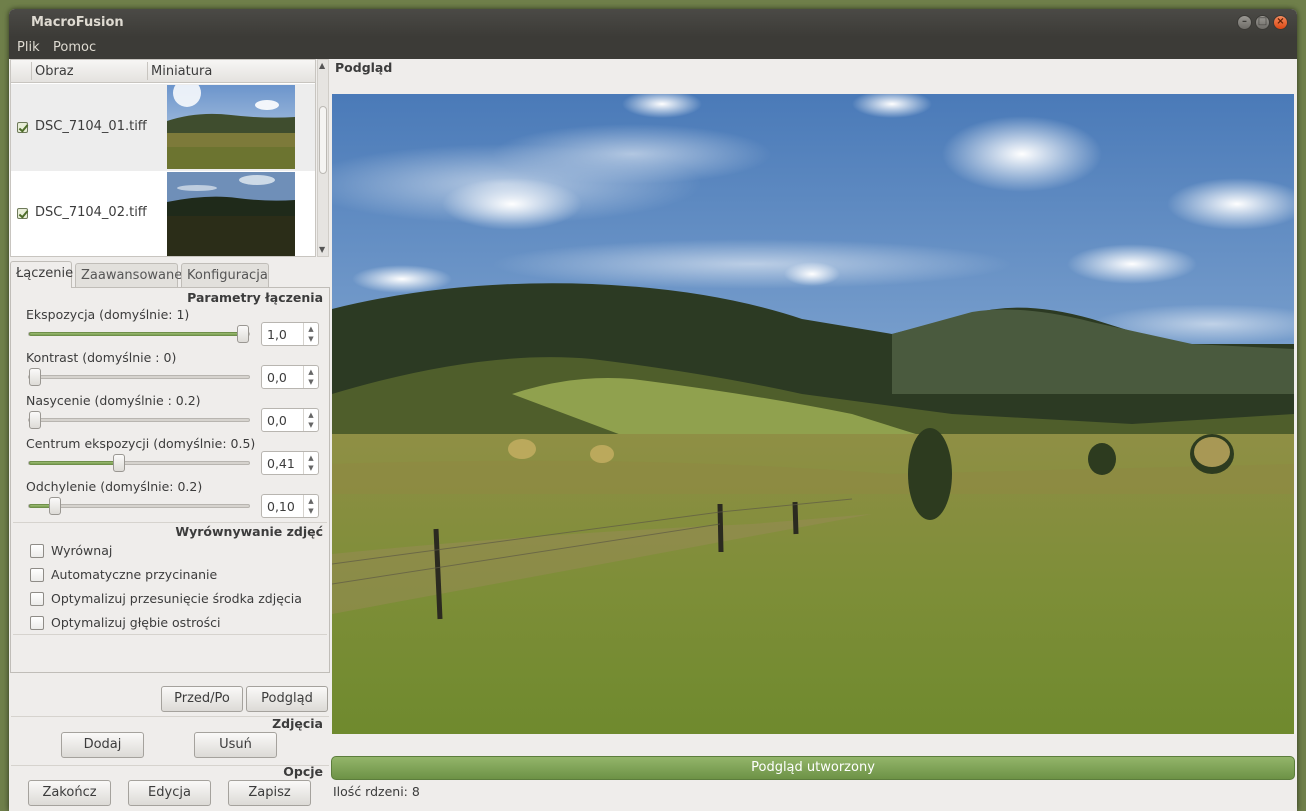  What do you see at coordinates (290, 334) in the screenshot?
I see `exposure-spinbox: 1,0 ▲ ▼` at bounding box center [290, 334].